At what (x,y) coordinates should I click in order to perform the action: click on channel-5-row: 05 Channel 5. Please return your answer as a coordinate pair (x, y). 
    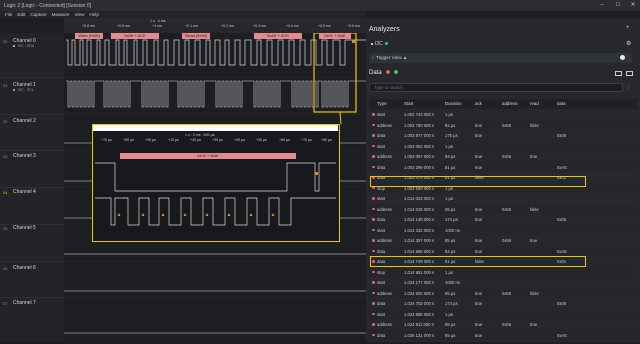
    Looking at the image, I should click on (32, 243).